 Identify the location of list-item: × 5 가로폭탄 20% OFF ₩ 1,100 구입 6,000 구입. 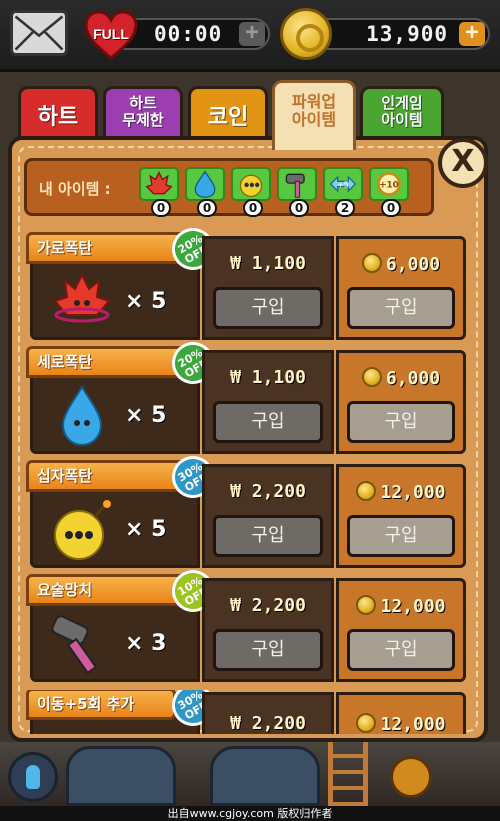
(246, 280).